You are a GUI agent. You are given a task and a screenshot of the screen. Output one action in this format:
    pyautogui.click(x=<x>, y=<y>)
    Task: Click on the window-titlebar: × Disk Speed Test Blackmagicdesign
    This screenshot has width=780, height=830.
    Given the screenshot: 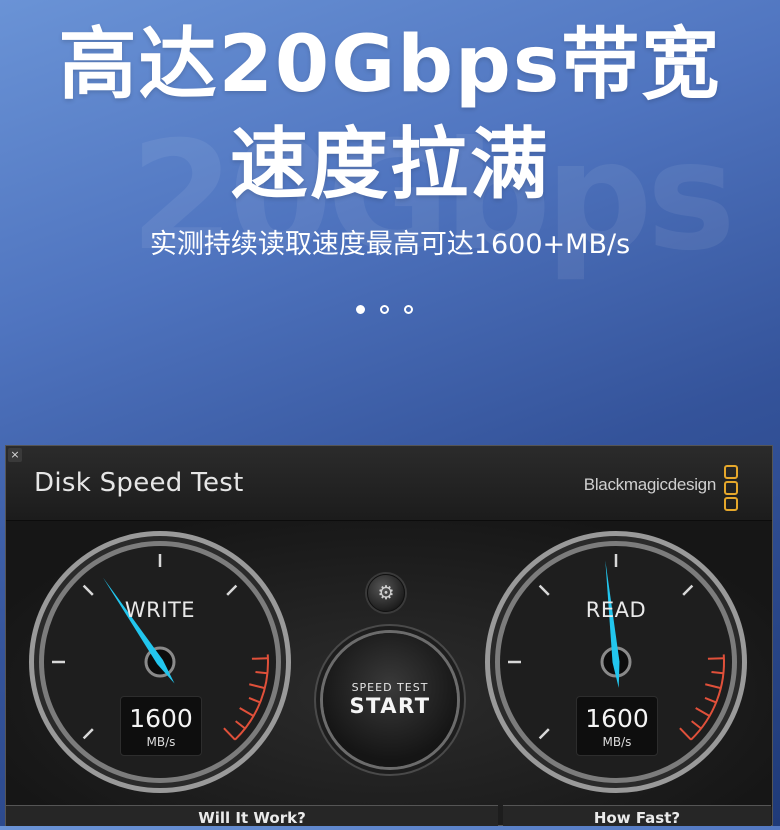 What is the action you would take?
    pyautogui.click(x=389, y=483)
    